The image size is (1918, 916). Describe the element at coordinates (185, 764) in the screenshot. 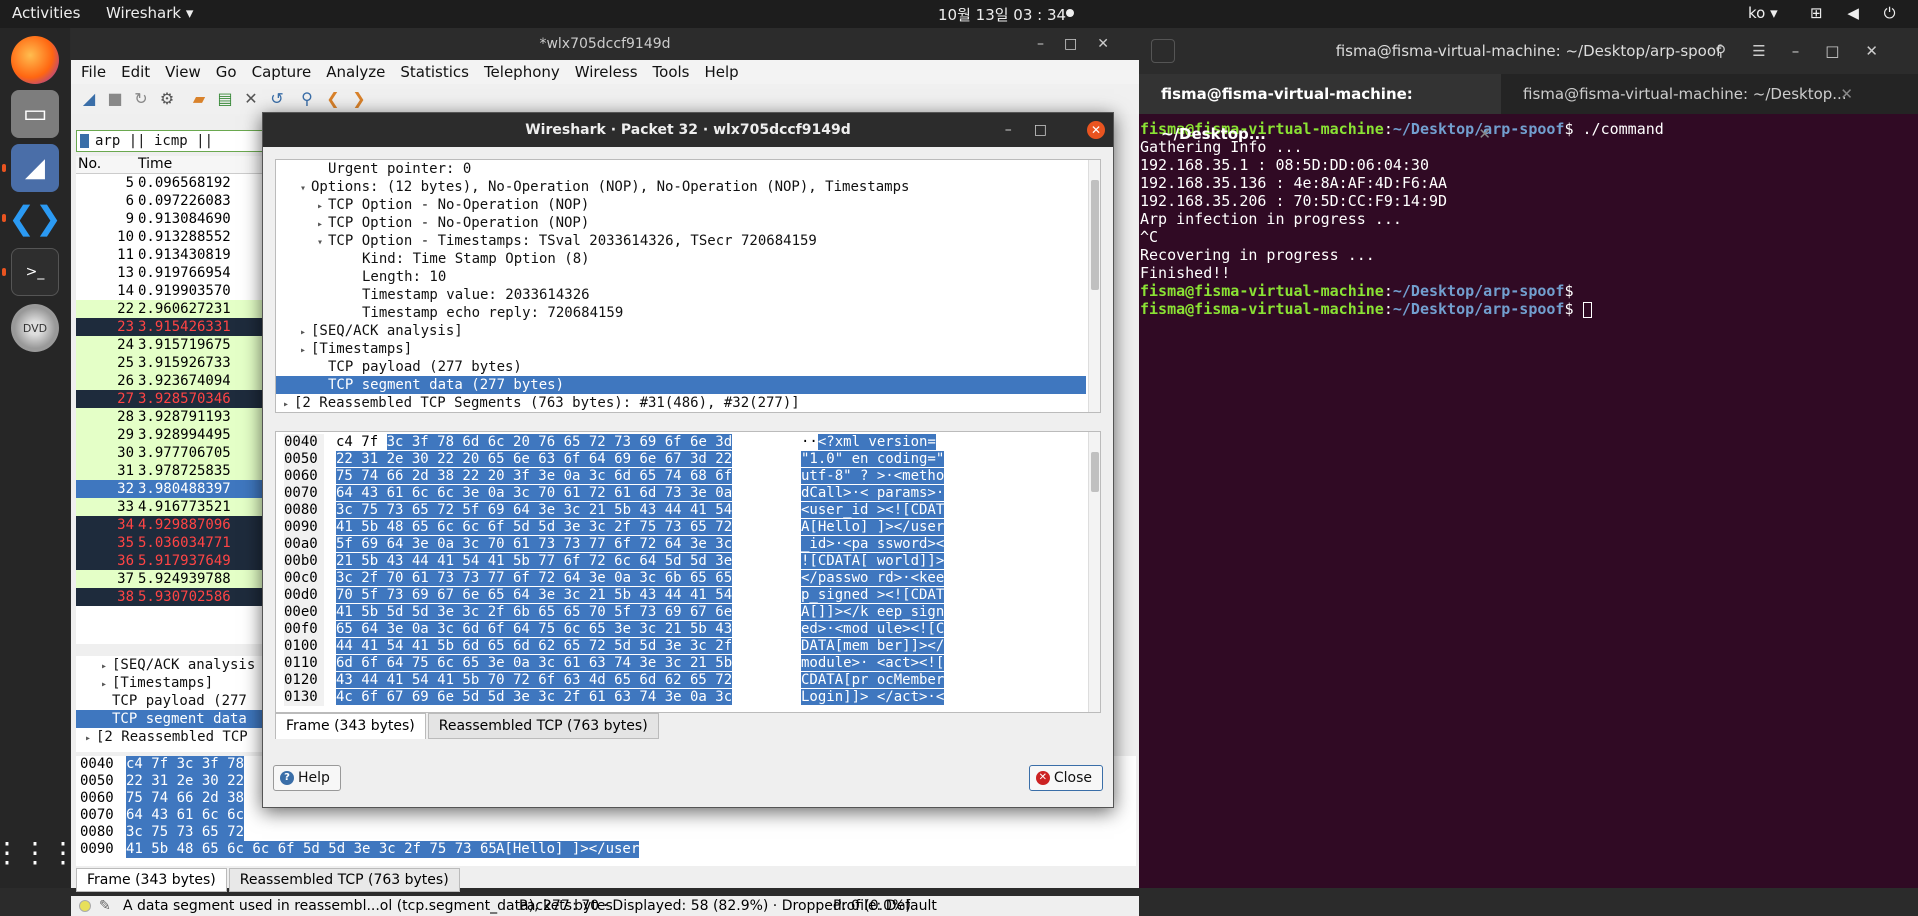

I see `hex-bytes: c4 7f 3c 3f 78` at that location.